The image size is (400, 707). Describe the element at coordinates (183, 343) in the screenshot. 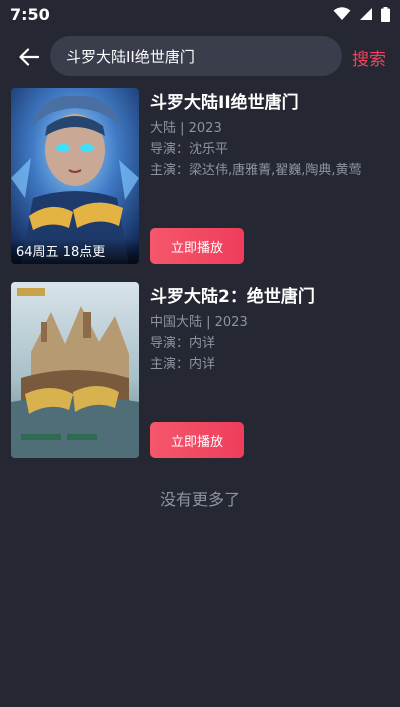

I see `result-director: 导演：内详` at that location.